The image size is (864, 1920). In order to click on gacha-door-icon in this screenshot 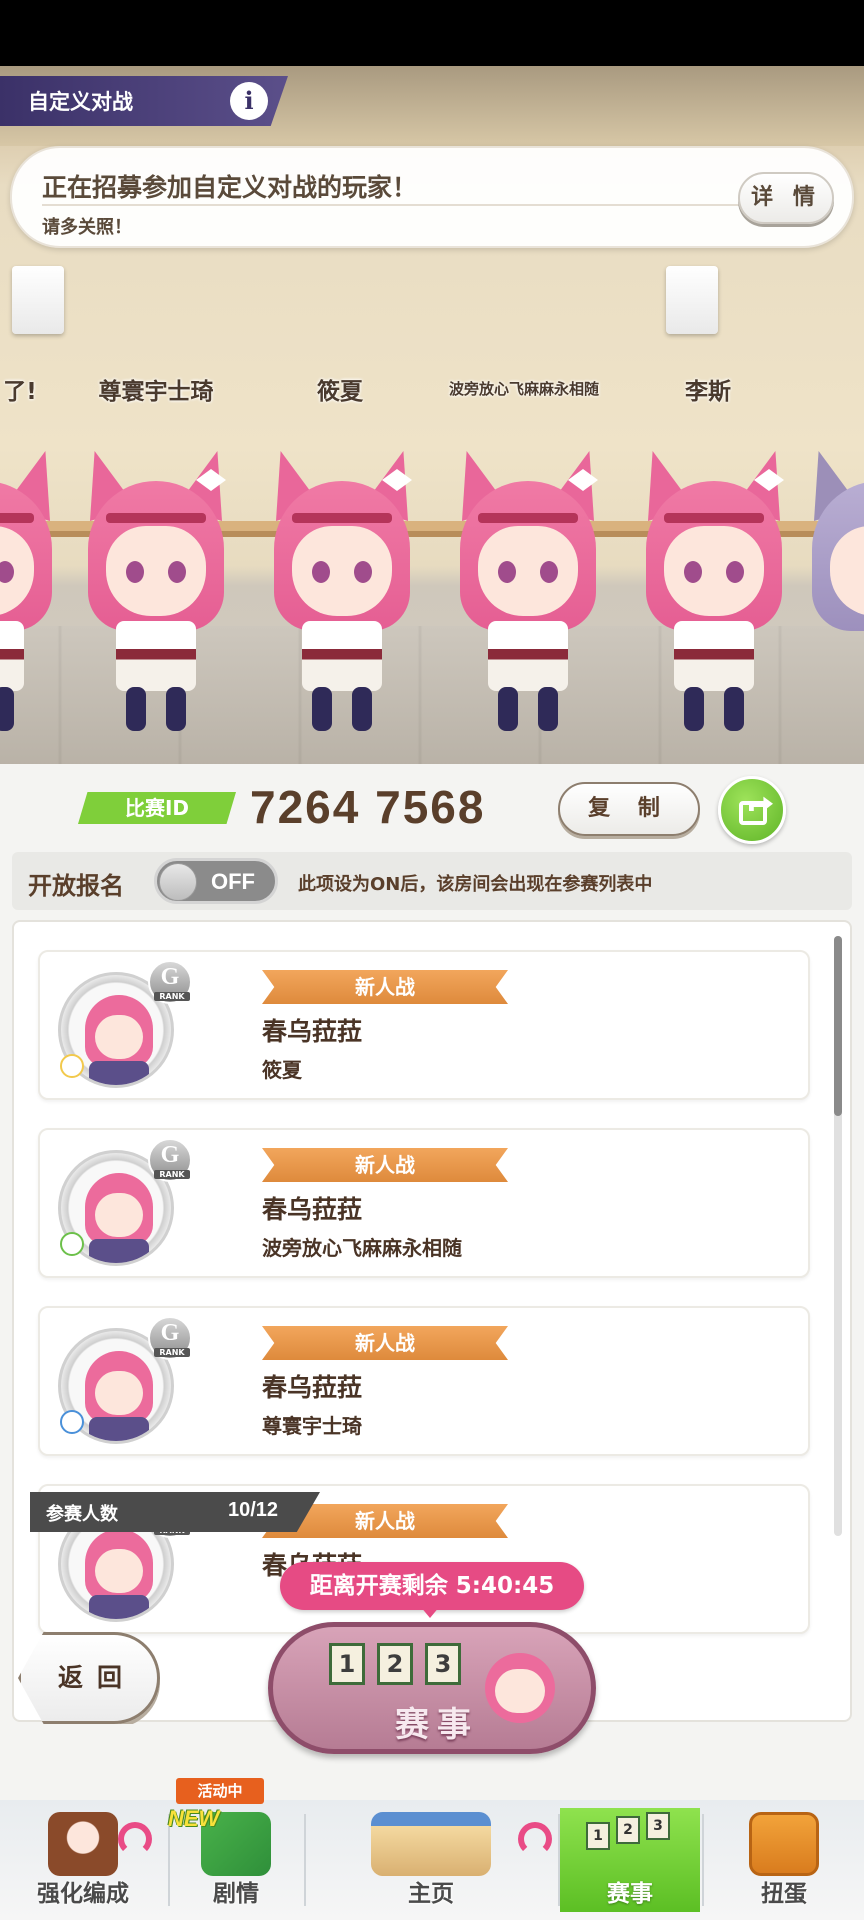, I will do `click(784, 1844)`.